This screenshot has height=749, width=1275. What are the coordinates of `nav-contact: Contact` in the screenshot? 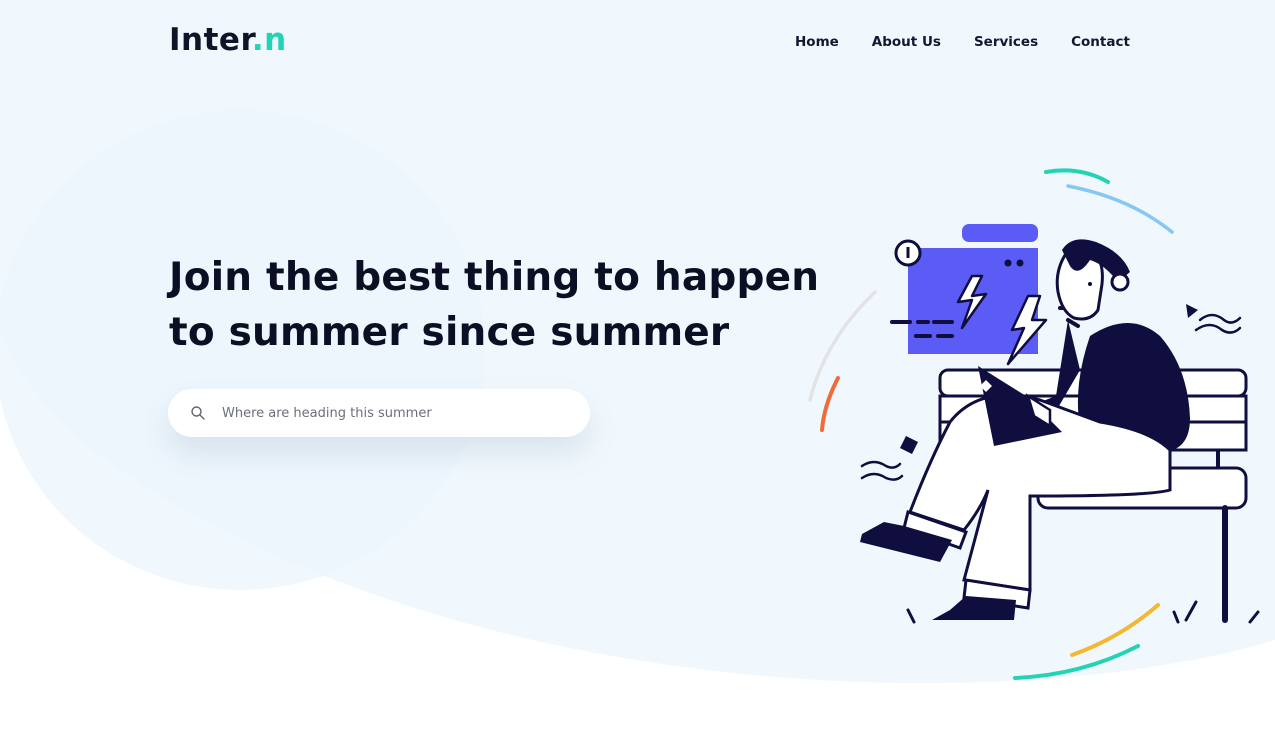 It's located at (1100, 42).